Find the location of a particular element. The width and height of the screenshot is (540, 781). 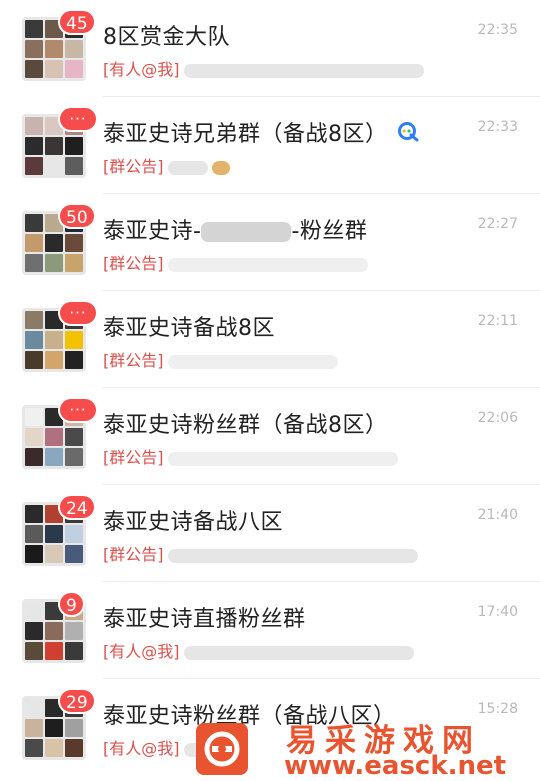

chat-title-text: 泰亚史诗兄弟群（备战8区） is located at coordinates (245, 134).